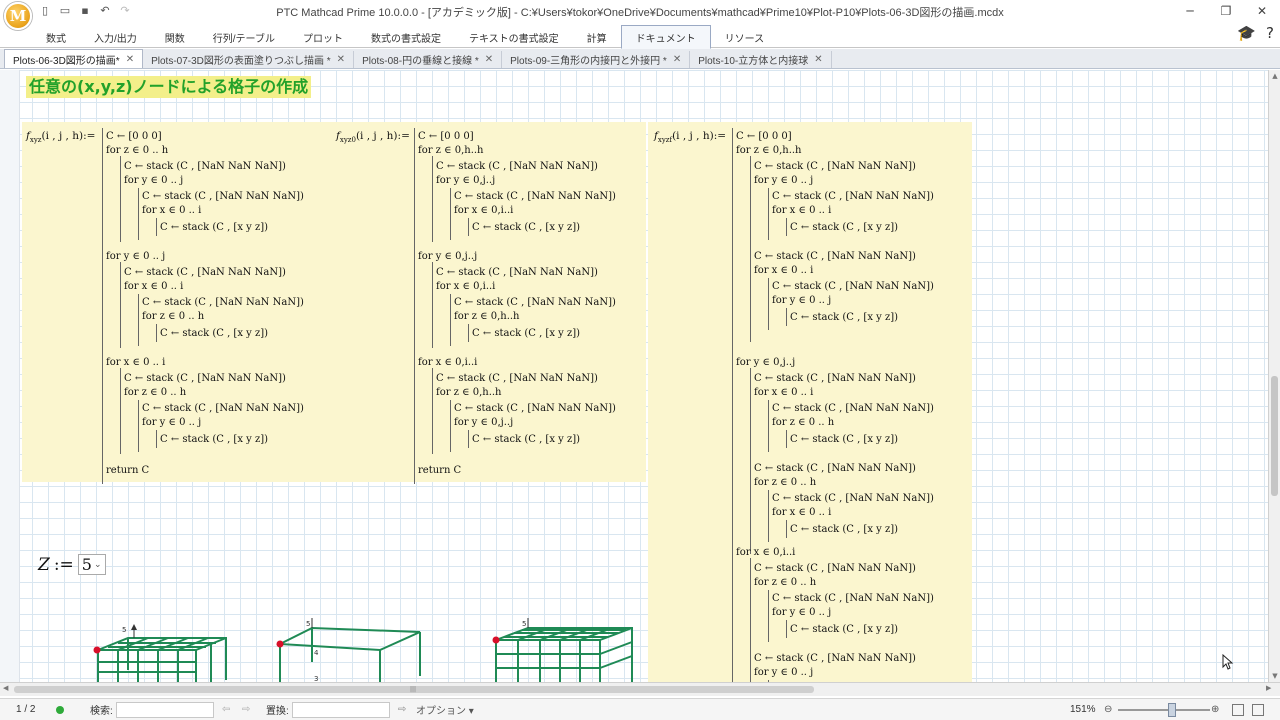 This screenshot has height=720, width=1280. What do you see at coordinates (56, 37) in the screenshot?
I see `ribbon-tab: 数式` at bounding box center [56, 37].